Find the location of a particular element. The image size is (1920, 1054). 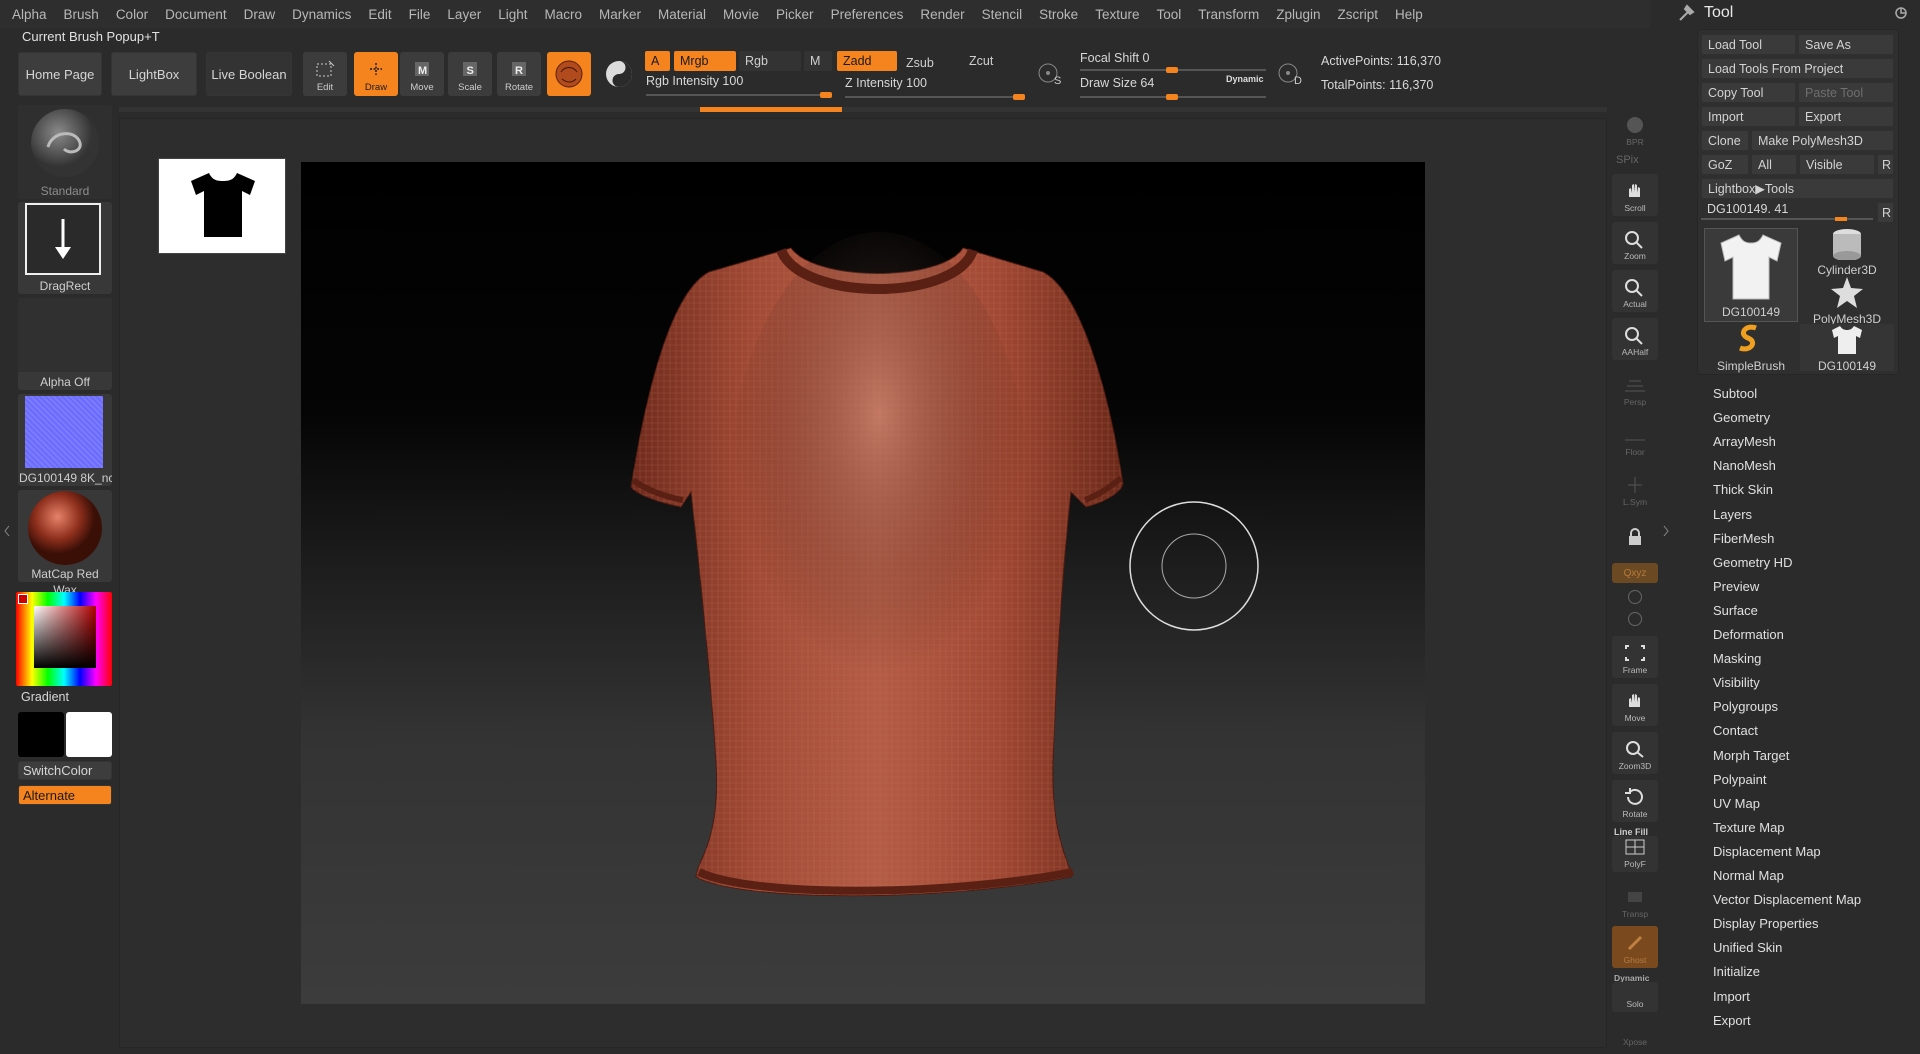

saturation-square is located at coordinates (65, 637).